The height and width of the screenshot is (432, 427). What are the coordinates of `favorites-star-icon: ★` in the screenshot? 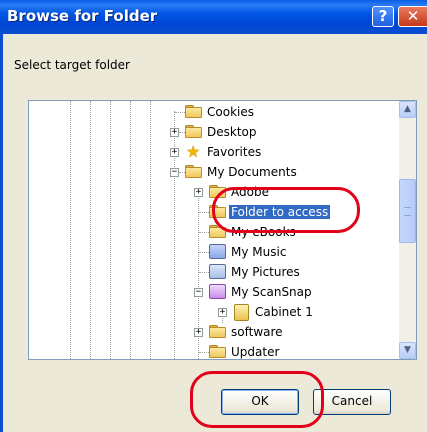 It's located at (193, 151).